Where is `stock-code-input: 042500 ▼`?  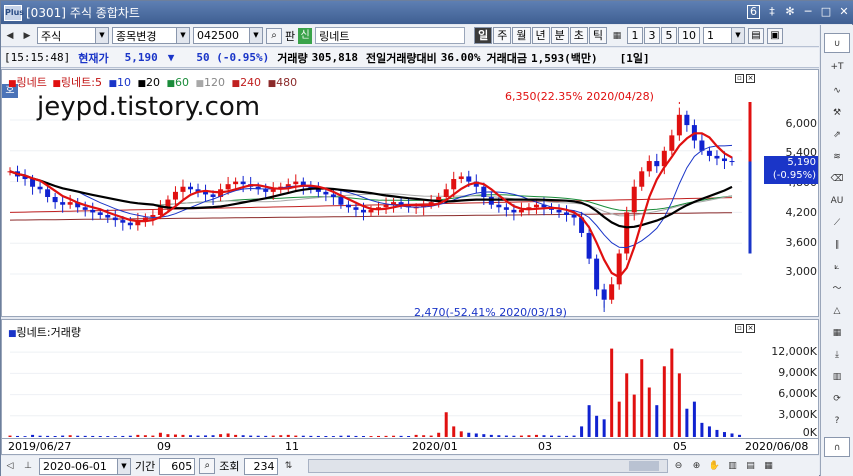 stock-code-input: 042500 ▼ is located at coordinates (228, 35).